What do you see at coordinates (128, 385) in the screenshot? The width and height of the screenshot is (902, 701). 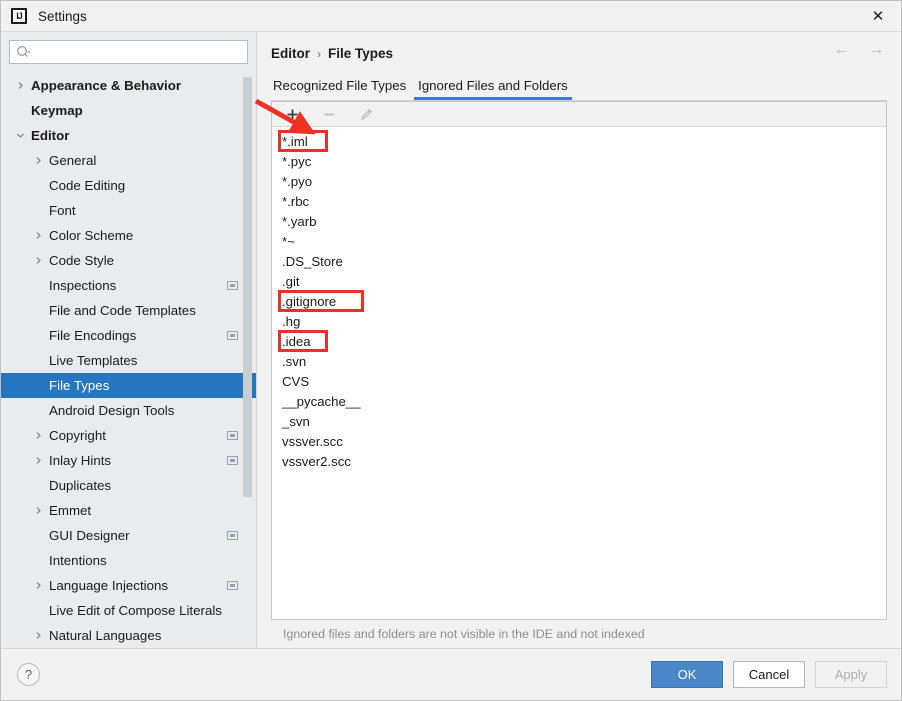 I see `sidebar-item-file-types: File Types` at bounding box center [128, 385].